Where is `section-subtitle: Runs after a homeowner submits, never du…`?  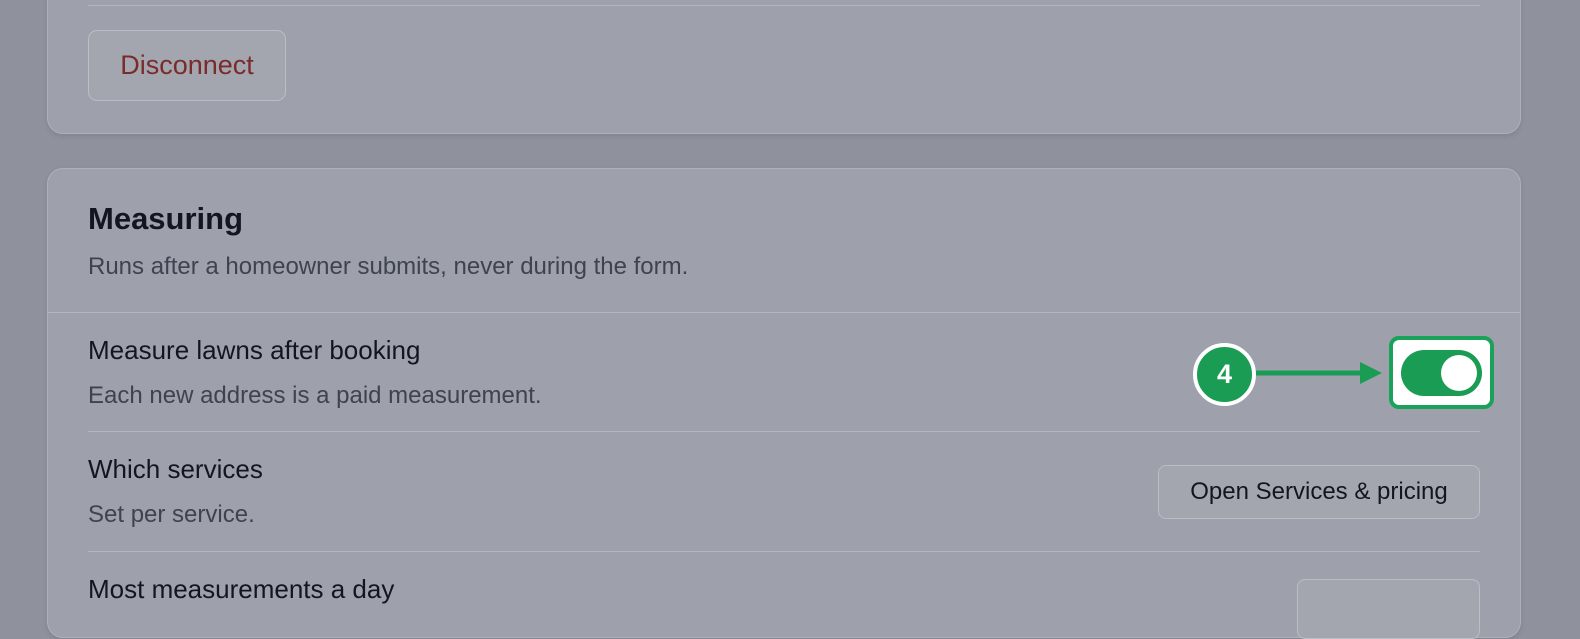 section-subtitle: Runs after a homeowner submits, never du… is located at coordinates (388, 266).